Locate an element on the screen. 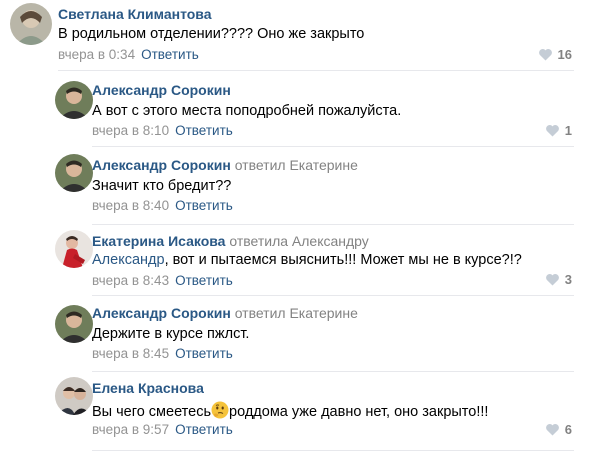  comment-text: Значит кто бредит?? is located at coordinates (162, 186).